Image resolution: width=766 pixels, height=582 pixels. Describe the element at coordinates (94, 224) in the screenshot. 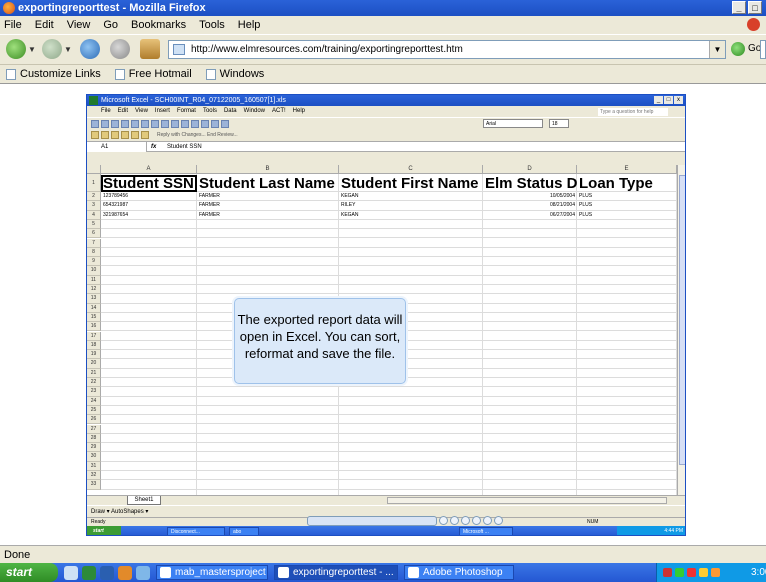

I see `row-header: 5` at that location.